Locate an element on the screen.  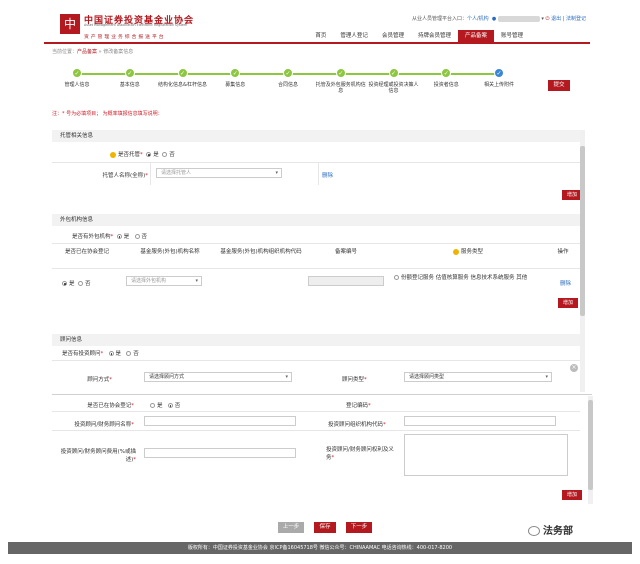
legal-registration-link: 法制登记 is located at coordinates (576, 19).